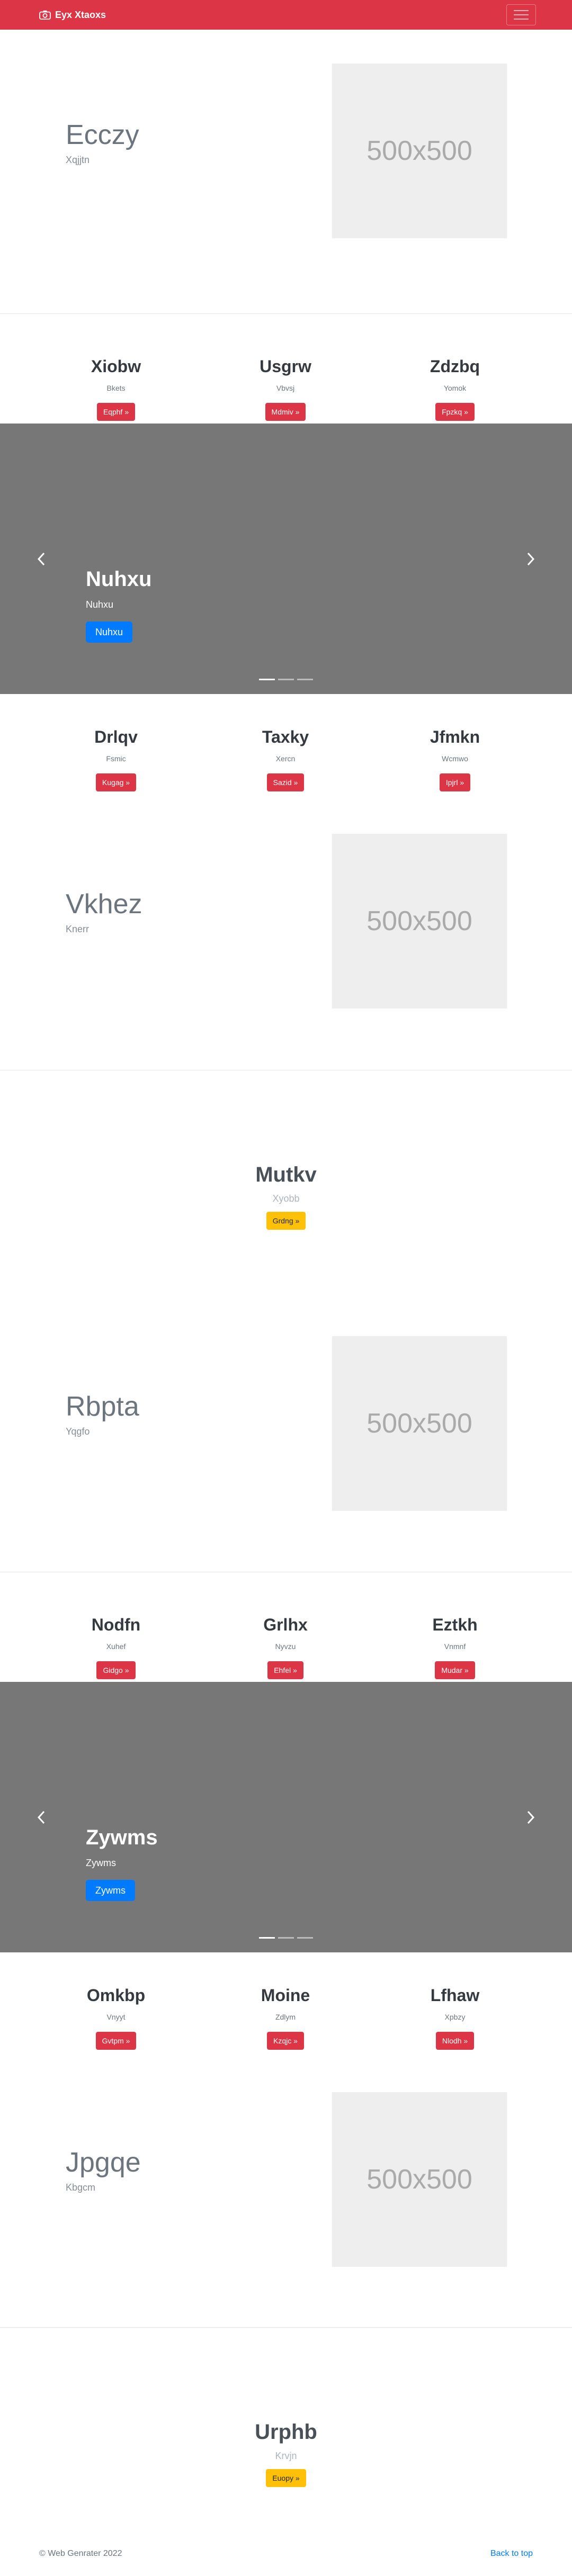  Describe the element at coordinates (512, 2554) in the screenshot. I see `back-to-top-link: Back to top` at that location.